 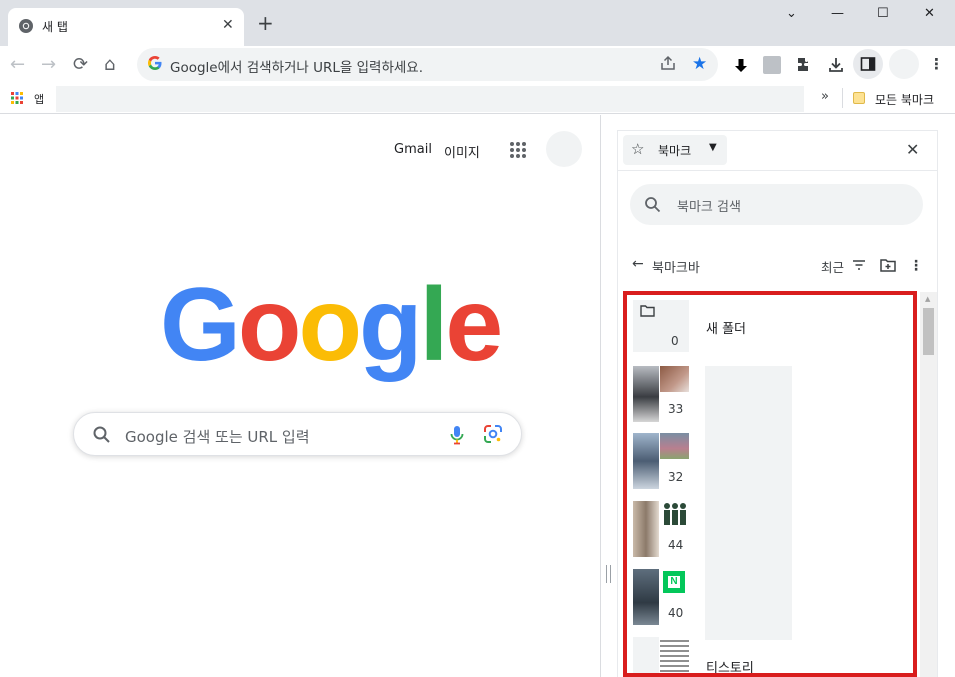 I want to click on tab-title: 새 탭, so click(x=55, y=27).